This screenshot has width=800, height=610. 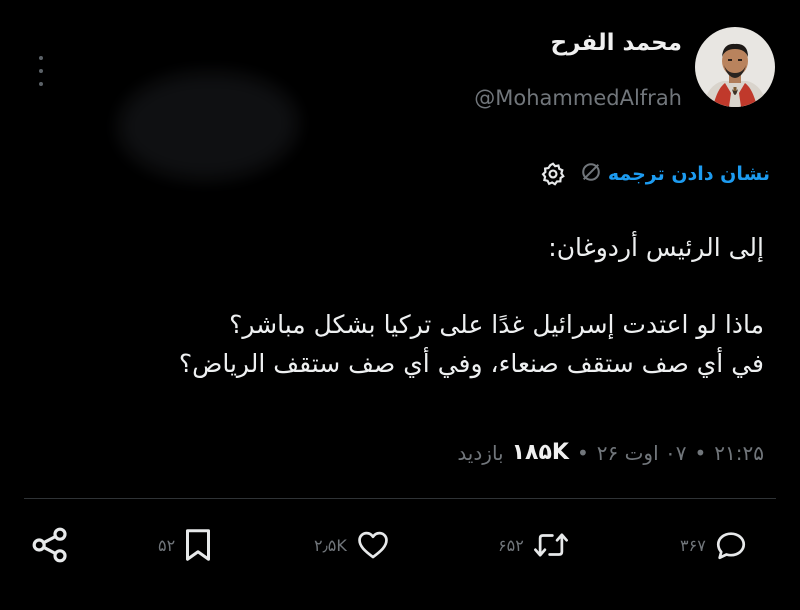 I want to click on share-nodes-icon, so click(x=50, y=545).